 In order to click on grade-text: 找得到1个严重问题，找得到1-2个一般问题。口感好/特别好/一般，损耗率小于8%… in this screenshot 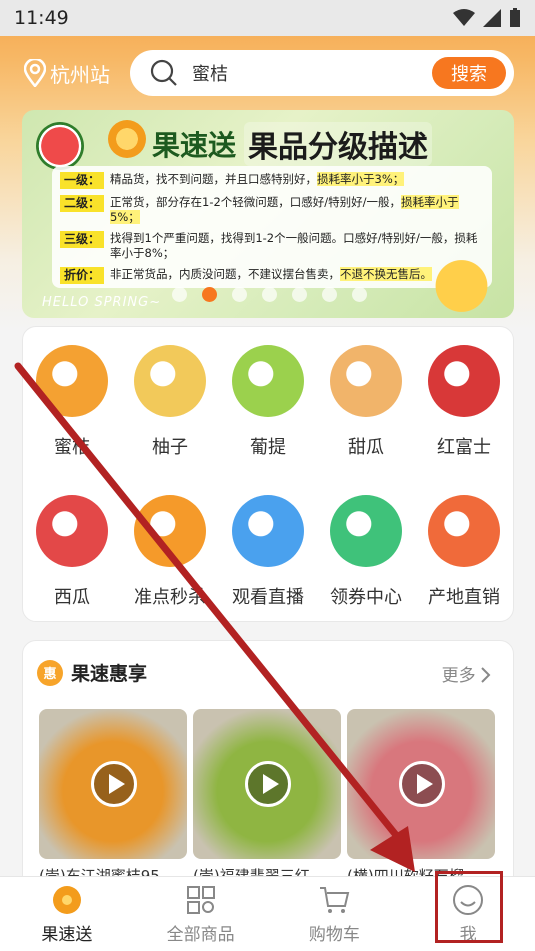, I will do `click(294, 245)`.